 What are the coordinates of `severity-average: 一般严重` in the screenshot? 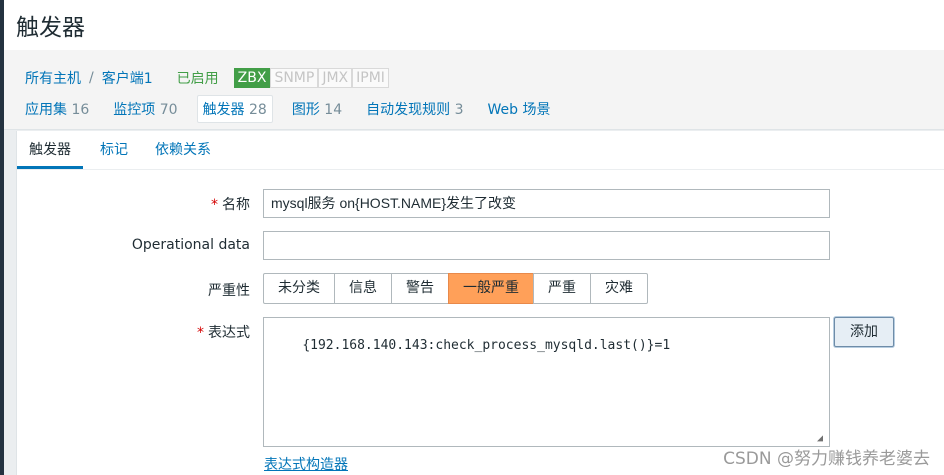 It's located at (491, 288).